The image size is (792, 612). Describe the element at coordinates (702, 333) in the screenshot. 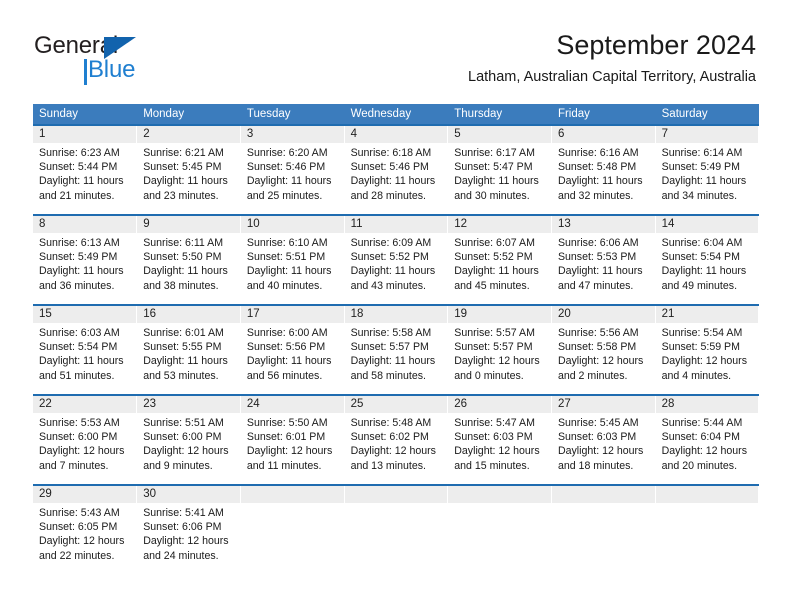

I see `sunrise-text: Sunrise: 5:54 AM` at that location.